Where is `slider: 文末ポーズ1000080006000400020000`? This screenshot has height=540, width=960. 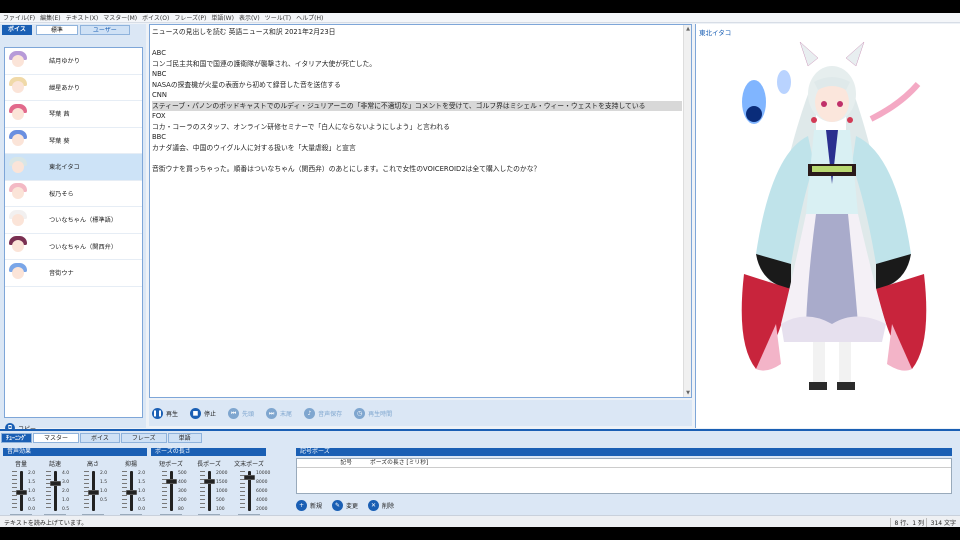 slider: 文末ポーズ1000080006000400020000 is located at coordinates (251, 490).